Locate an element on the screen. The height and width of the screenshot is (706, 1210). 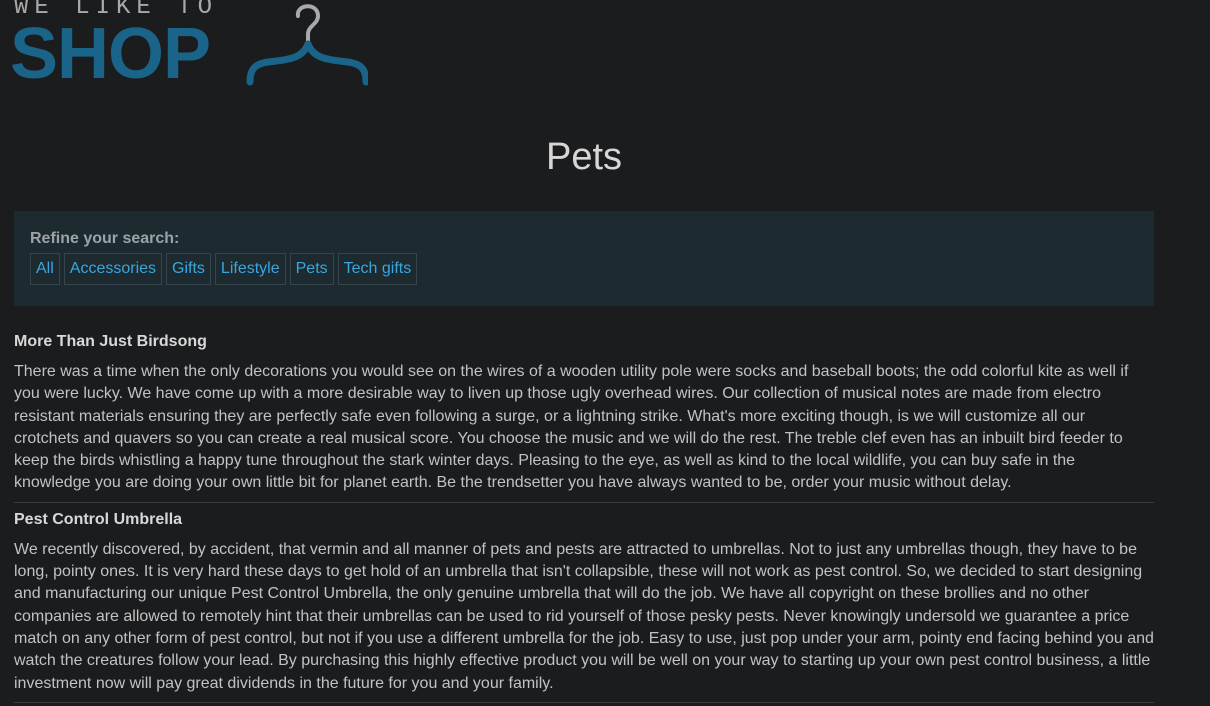
site-logo: WE LIKE TO SHOP is located at coordinates (192, 48).